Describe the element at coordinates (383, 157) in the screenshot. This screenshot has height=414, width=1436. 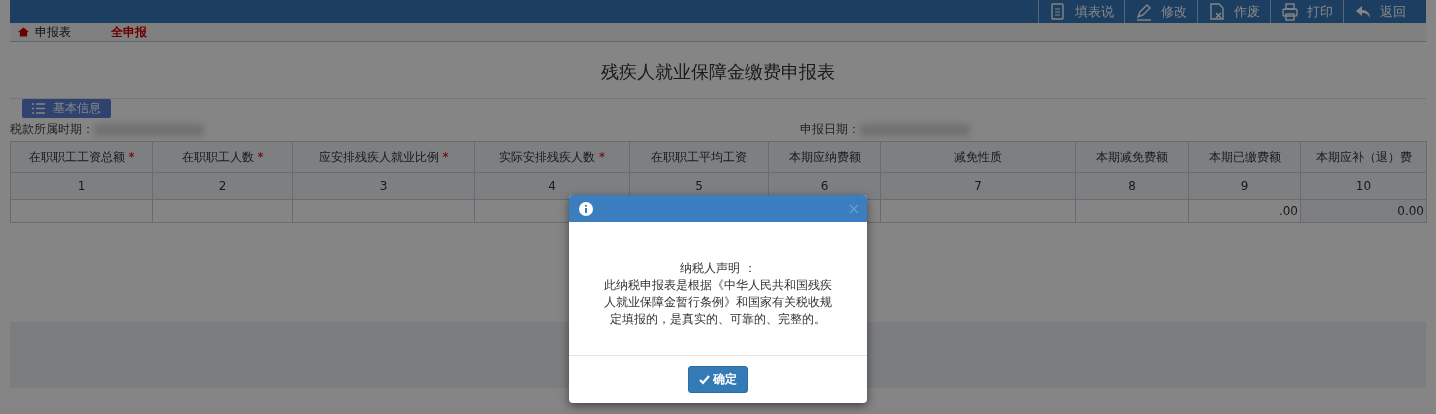
I see `column-header: 应安排残疾人就业比例 *` at that location.